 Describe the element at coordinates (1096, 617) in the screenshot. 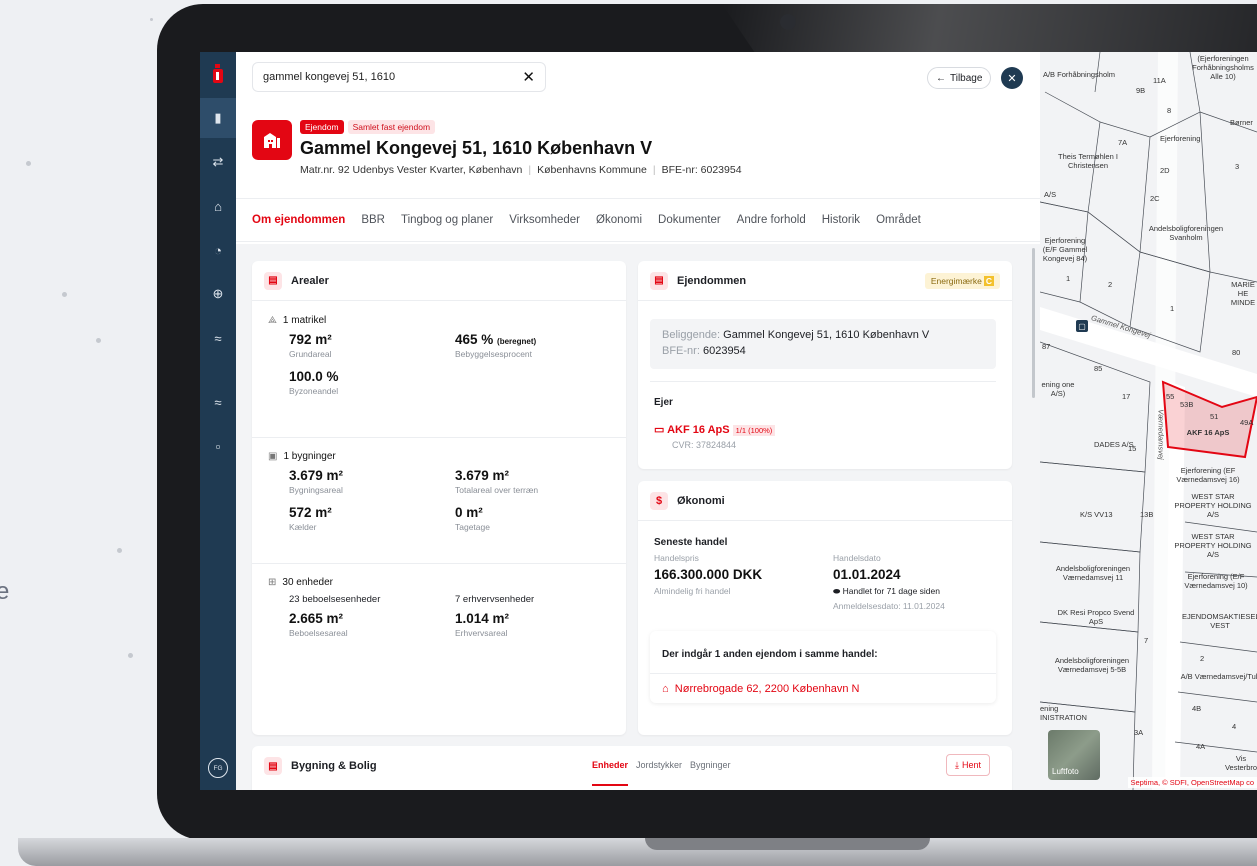

I see `map-label: DK Resi Propco Svend ApS` at that location.